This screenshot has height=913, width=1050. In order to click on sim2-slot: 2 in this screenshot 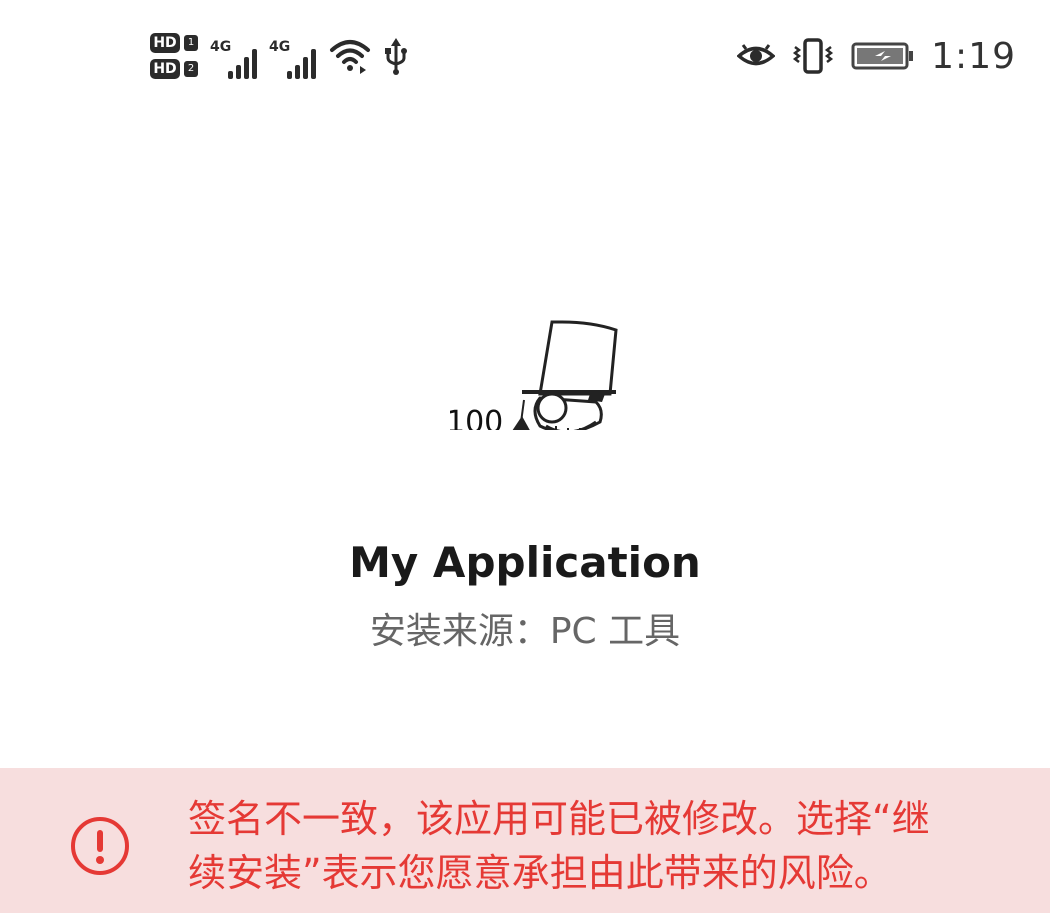, I will do `click(191, 69)`.